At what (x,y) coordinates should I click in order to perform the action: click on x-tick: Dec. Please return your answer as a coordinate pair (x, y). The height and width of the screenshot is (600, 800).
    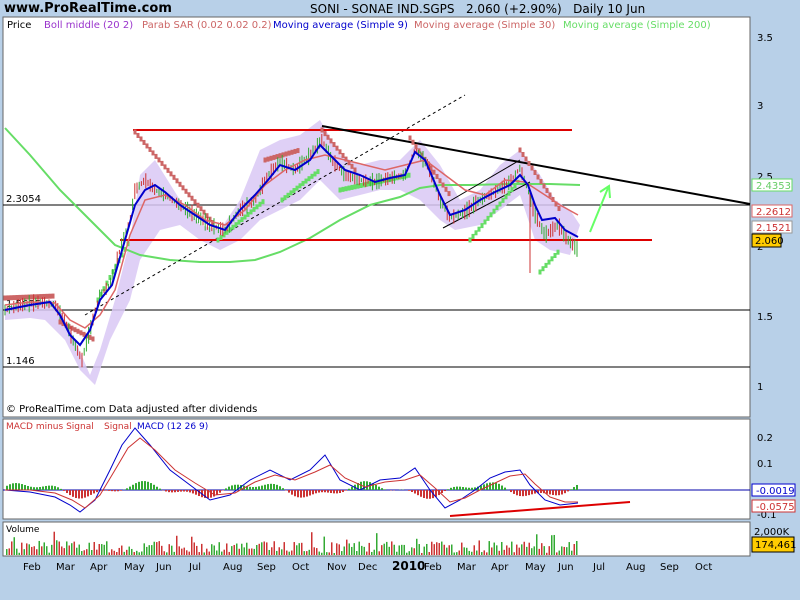
    Looking at the image, I should click on (367, 567).